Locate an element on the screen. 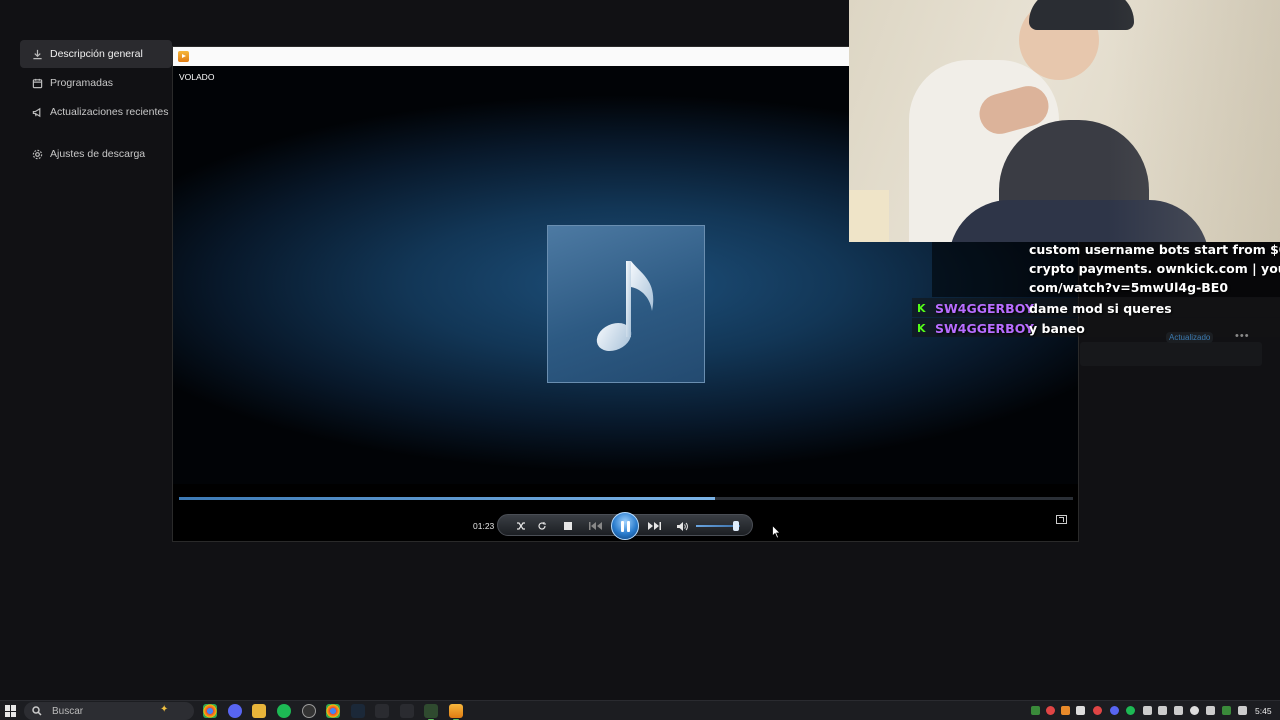 The width and height of the screenshot is (1280, 720). chat-message-text: y baneo is located at coordinates (1057, 328).